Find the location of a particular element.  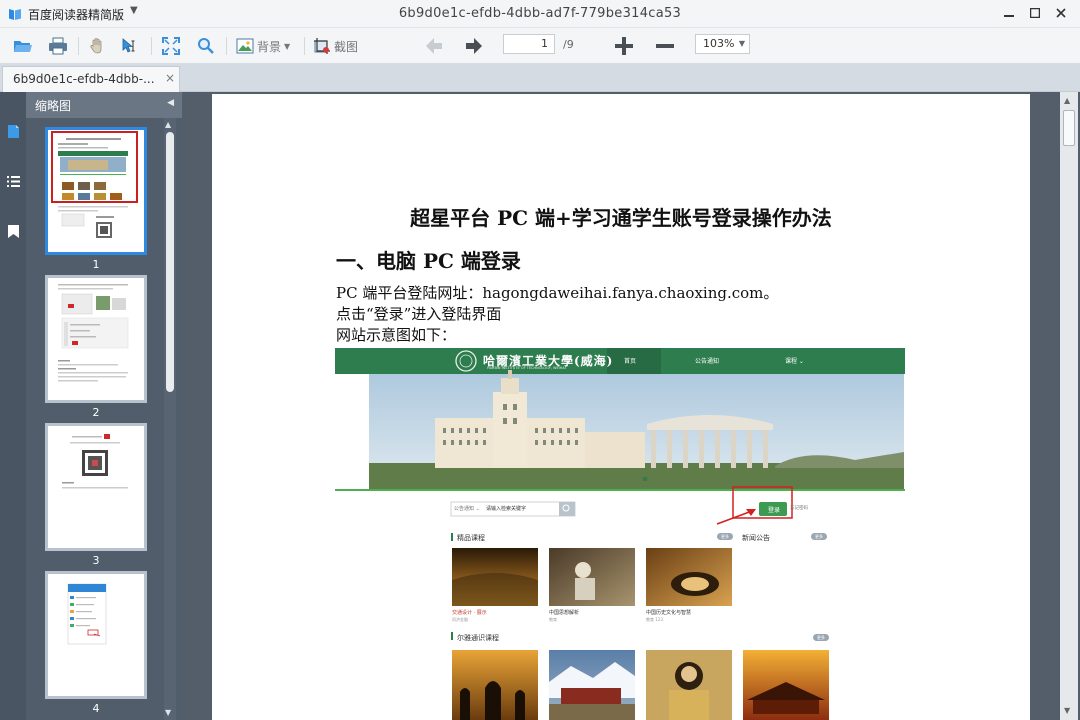

zoom-out-button is located at coordinates (665, 46).